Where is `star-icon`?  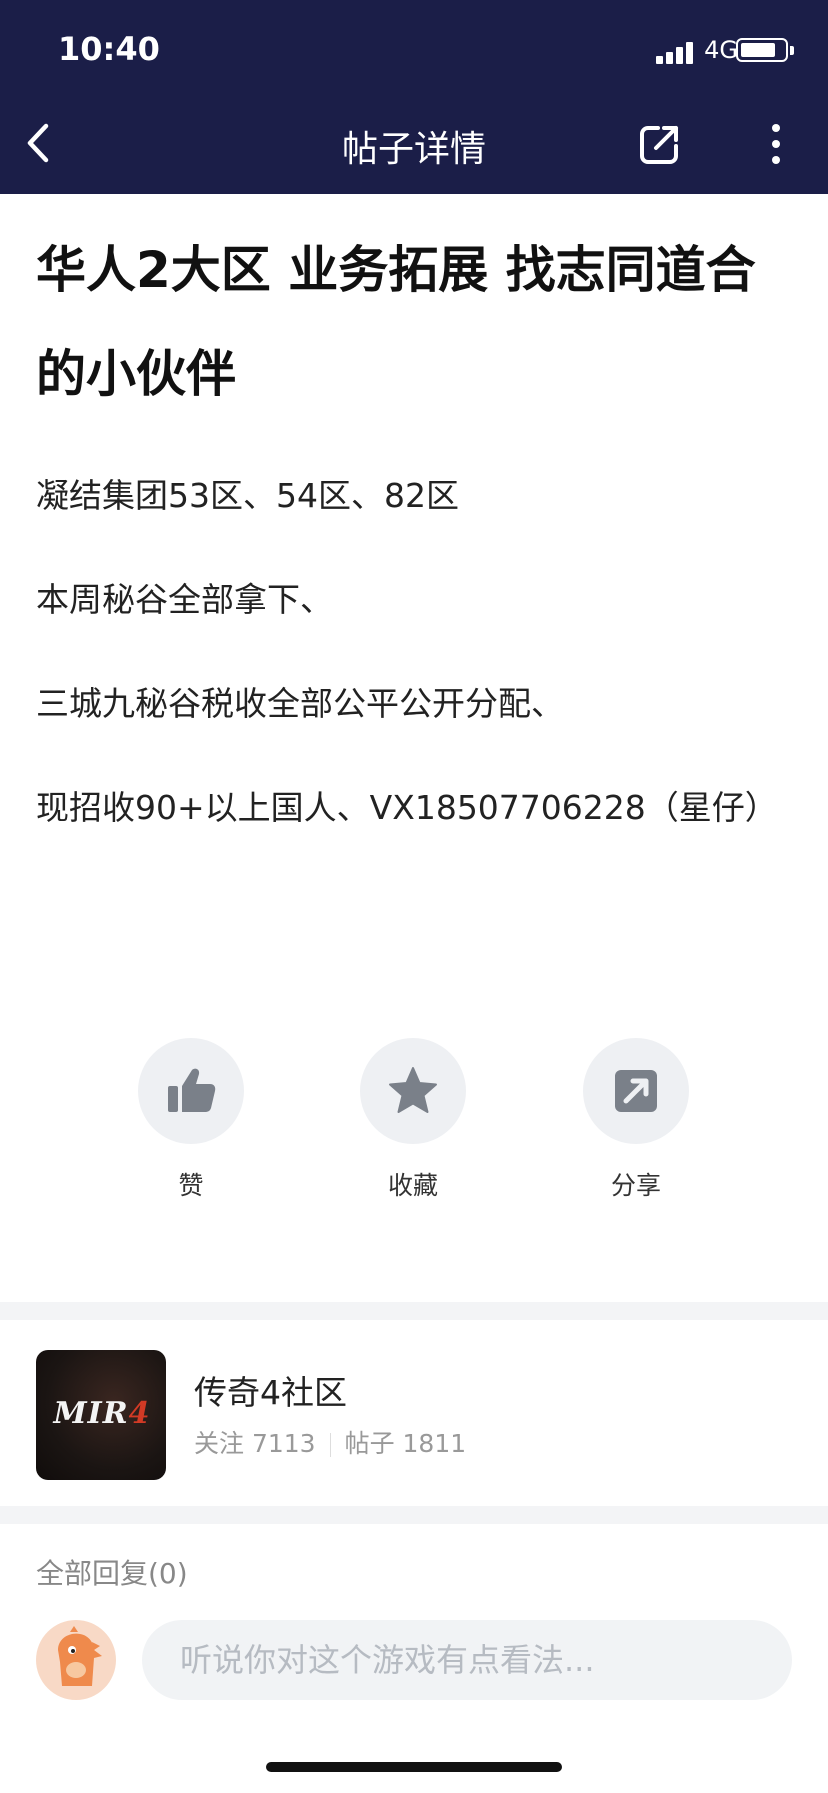 star-icon is located at coordinates (413, 1090).